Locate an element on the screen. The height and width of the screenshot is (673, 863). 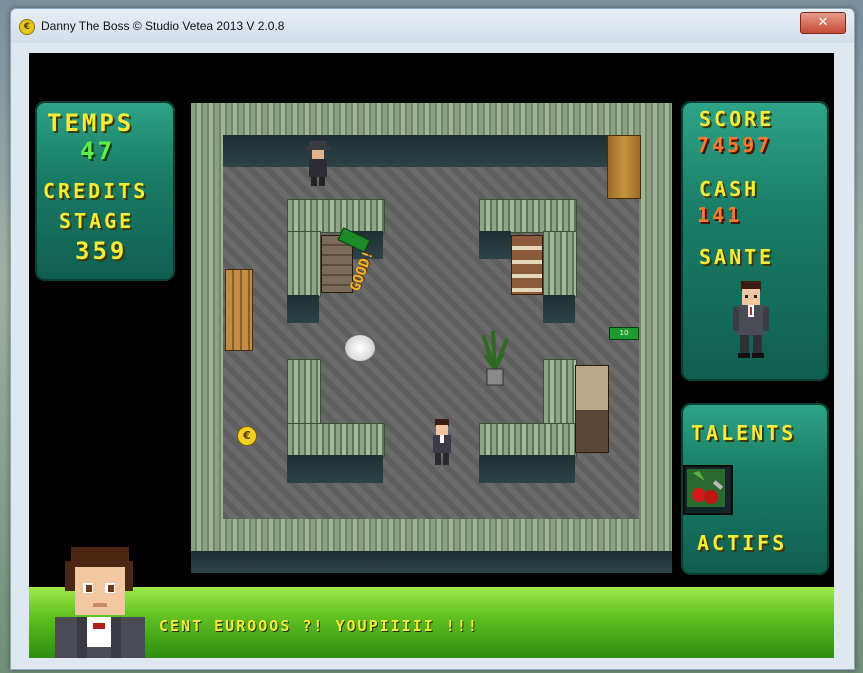
wall-block-left-upper is located at coordinates (304, 264).